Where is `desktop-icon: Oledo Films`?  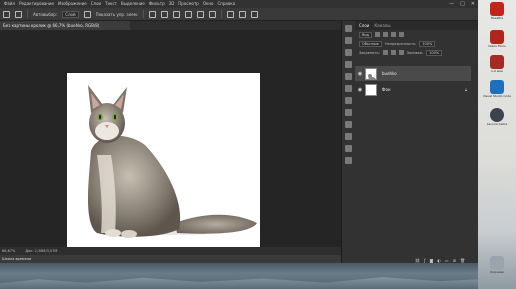
desktop-icon: Oledo Films is located at coordinates (497, 44).